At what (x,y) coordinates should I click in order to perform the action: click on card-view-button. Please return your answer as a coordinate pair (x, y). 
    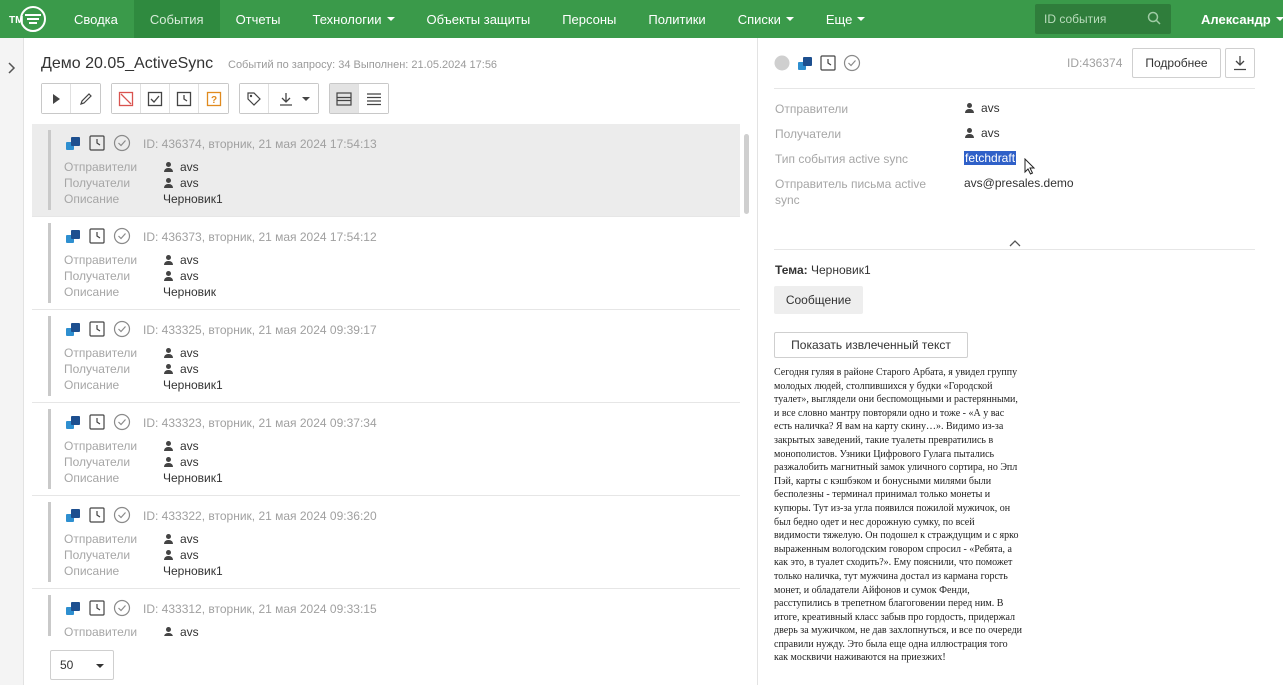
    Looking at the image, I should click on (344, 98).